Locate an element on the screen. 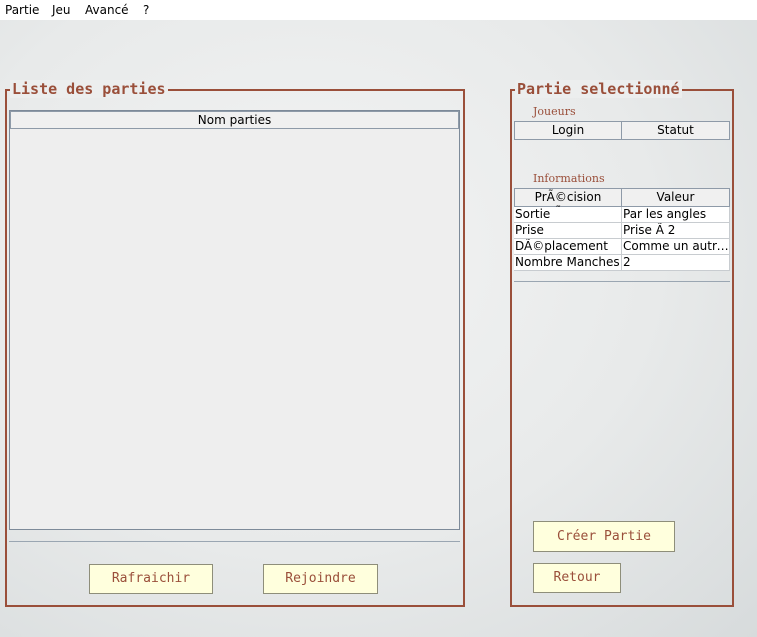  menu-bar: Partie Jeu Avancé ? is located at coordinates (378, 10).